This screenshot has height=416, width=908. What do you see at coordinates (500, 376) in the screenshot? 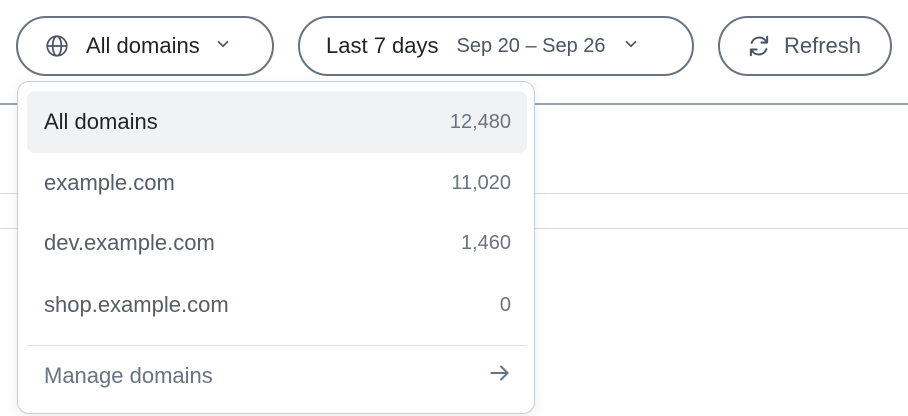
I see `arrow-right-icon` at bounding box center [500, 376].